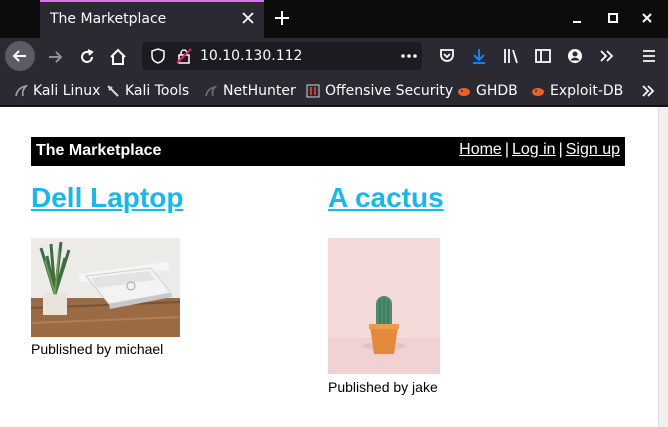 The height and width of the screenshot is (427, 668). Describe the element at coordinates (389, 91) in the screenshot. I see `bookmark-label: Offensive Security` at that location.